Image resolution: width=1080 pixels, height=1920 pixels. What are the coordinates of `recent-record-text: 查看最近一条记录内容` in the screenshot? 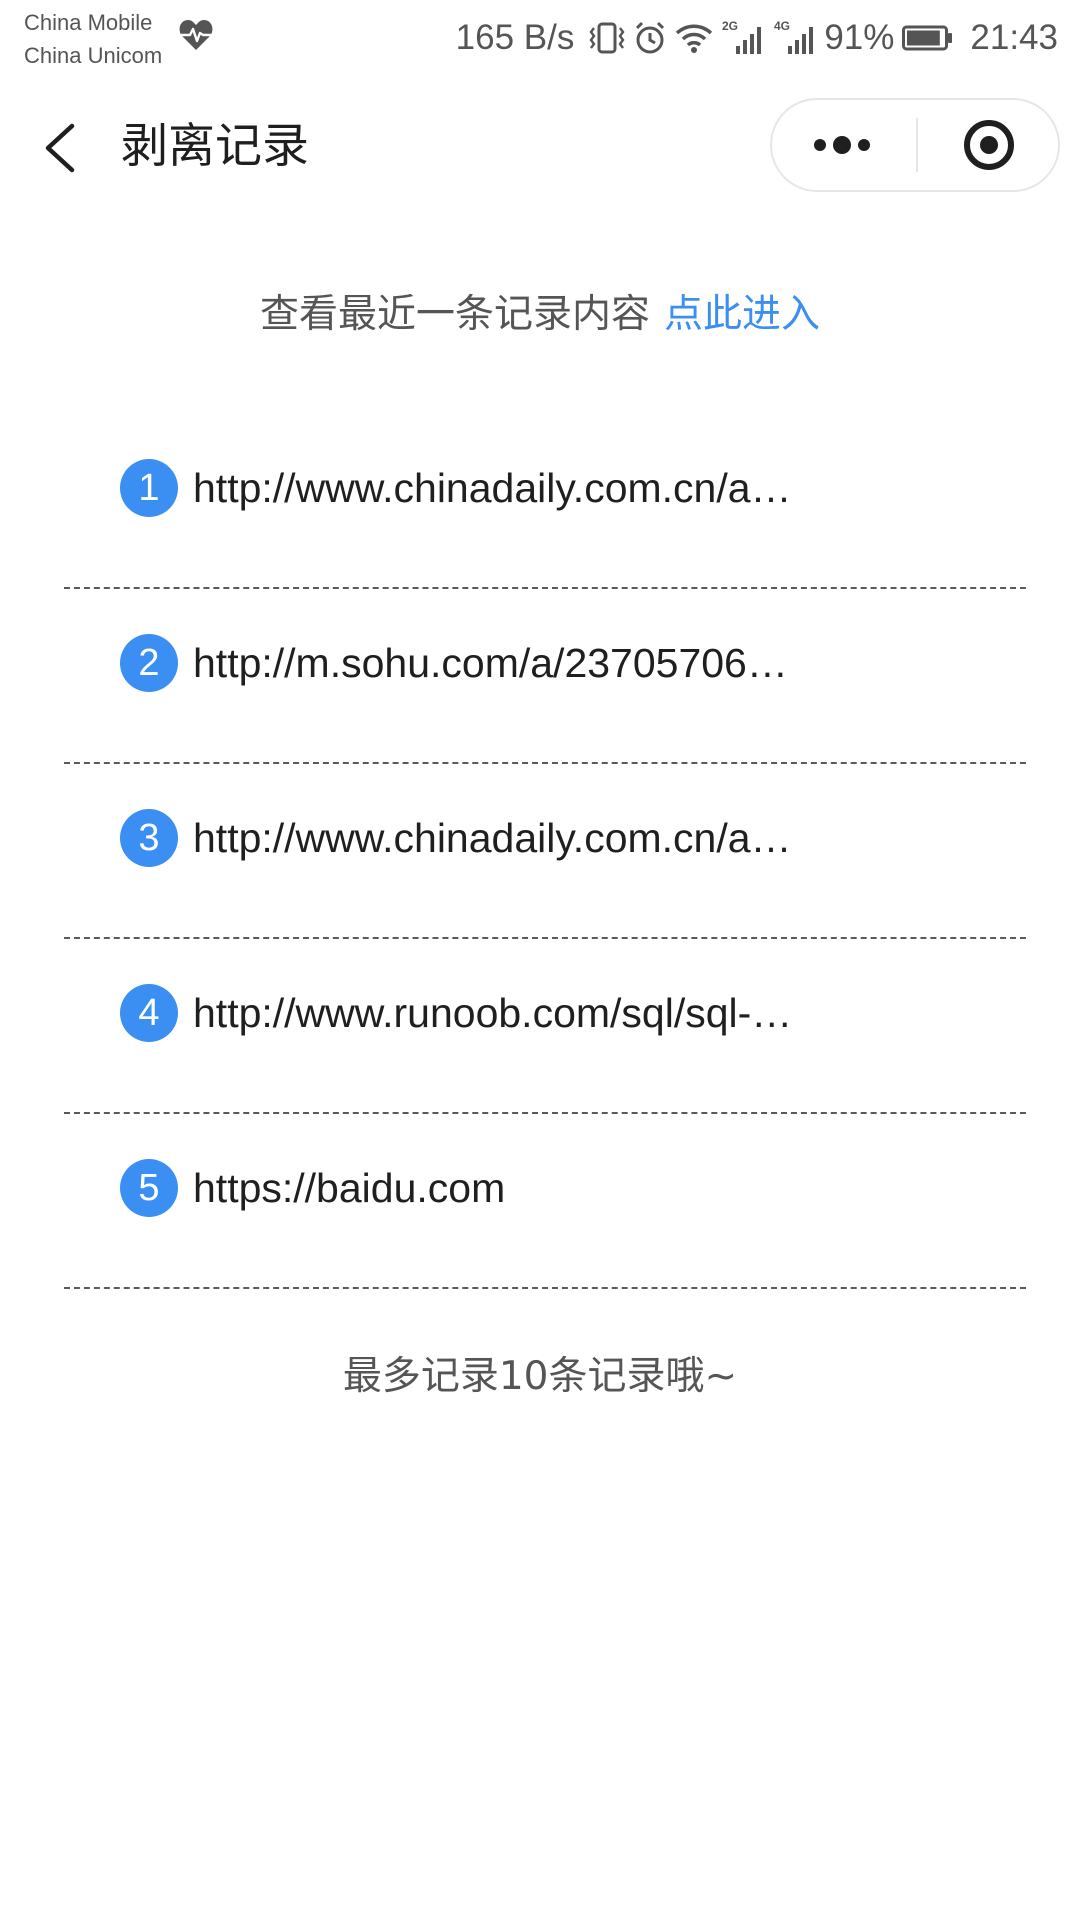 It's located at (454, 314).